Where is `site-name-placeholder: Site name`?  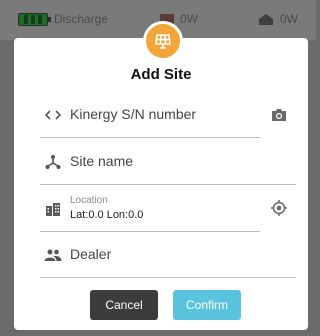
site-name-placeholder: Site name is located at coordinates (102, 161).